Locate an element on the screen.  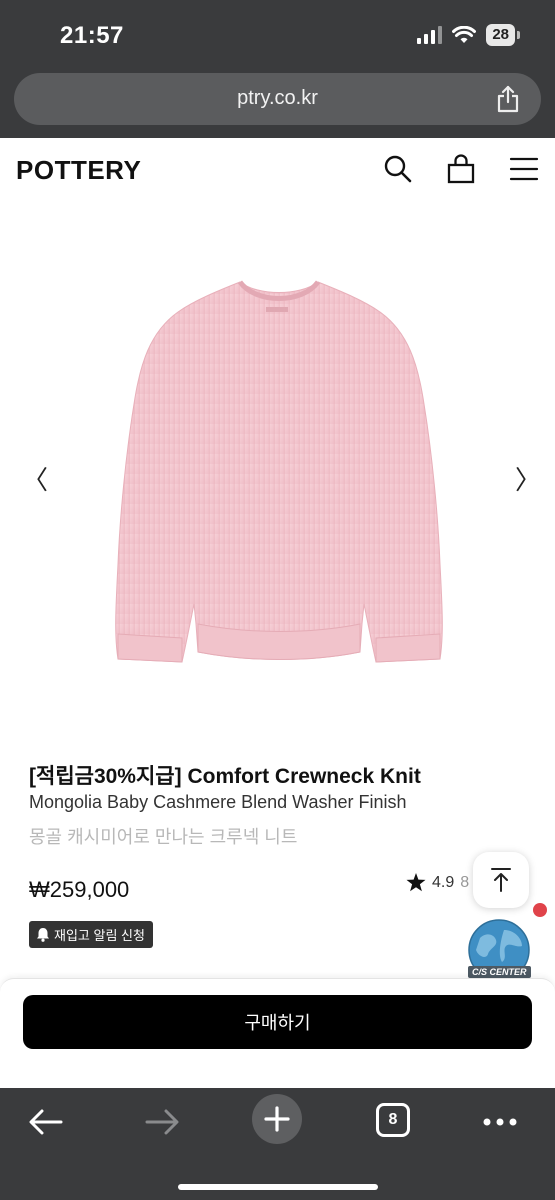
star-icon is located at coordinates (416, 882).